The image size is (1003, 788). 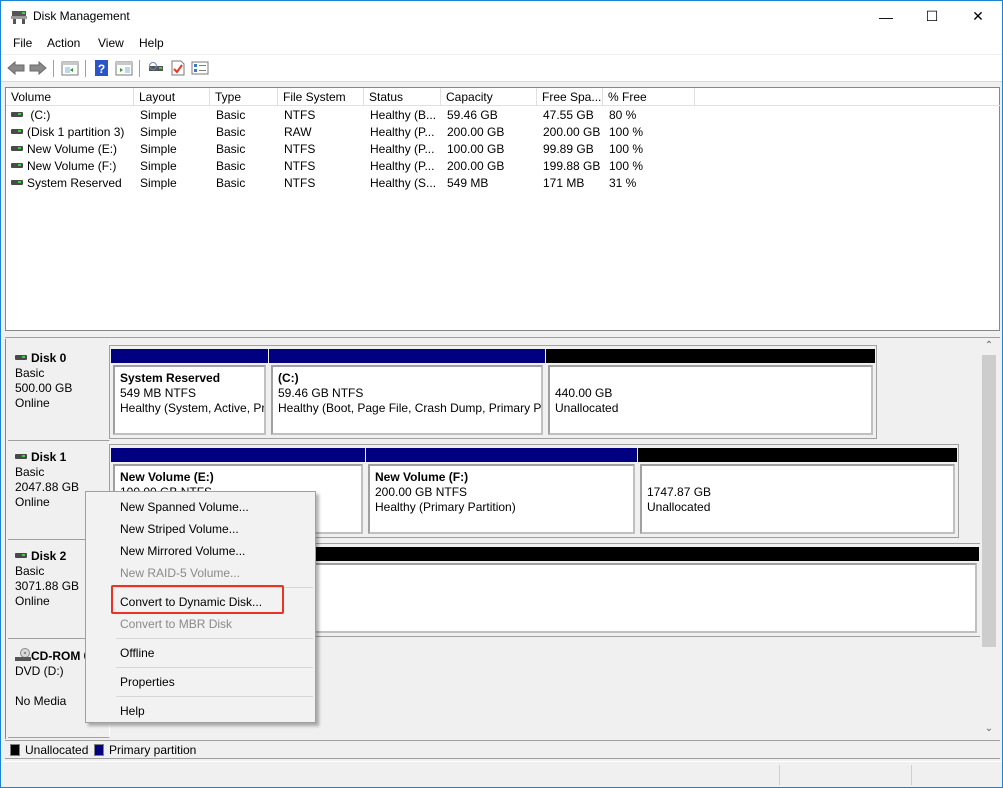 I want to click on partition-size: 200.00 GB NTFS, so click(x=421, y=492).